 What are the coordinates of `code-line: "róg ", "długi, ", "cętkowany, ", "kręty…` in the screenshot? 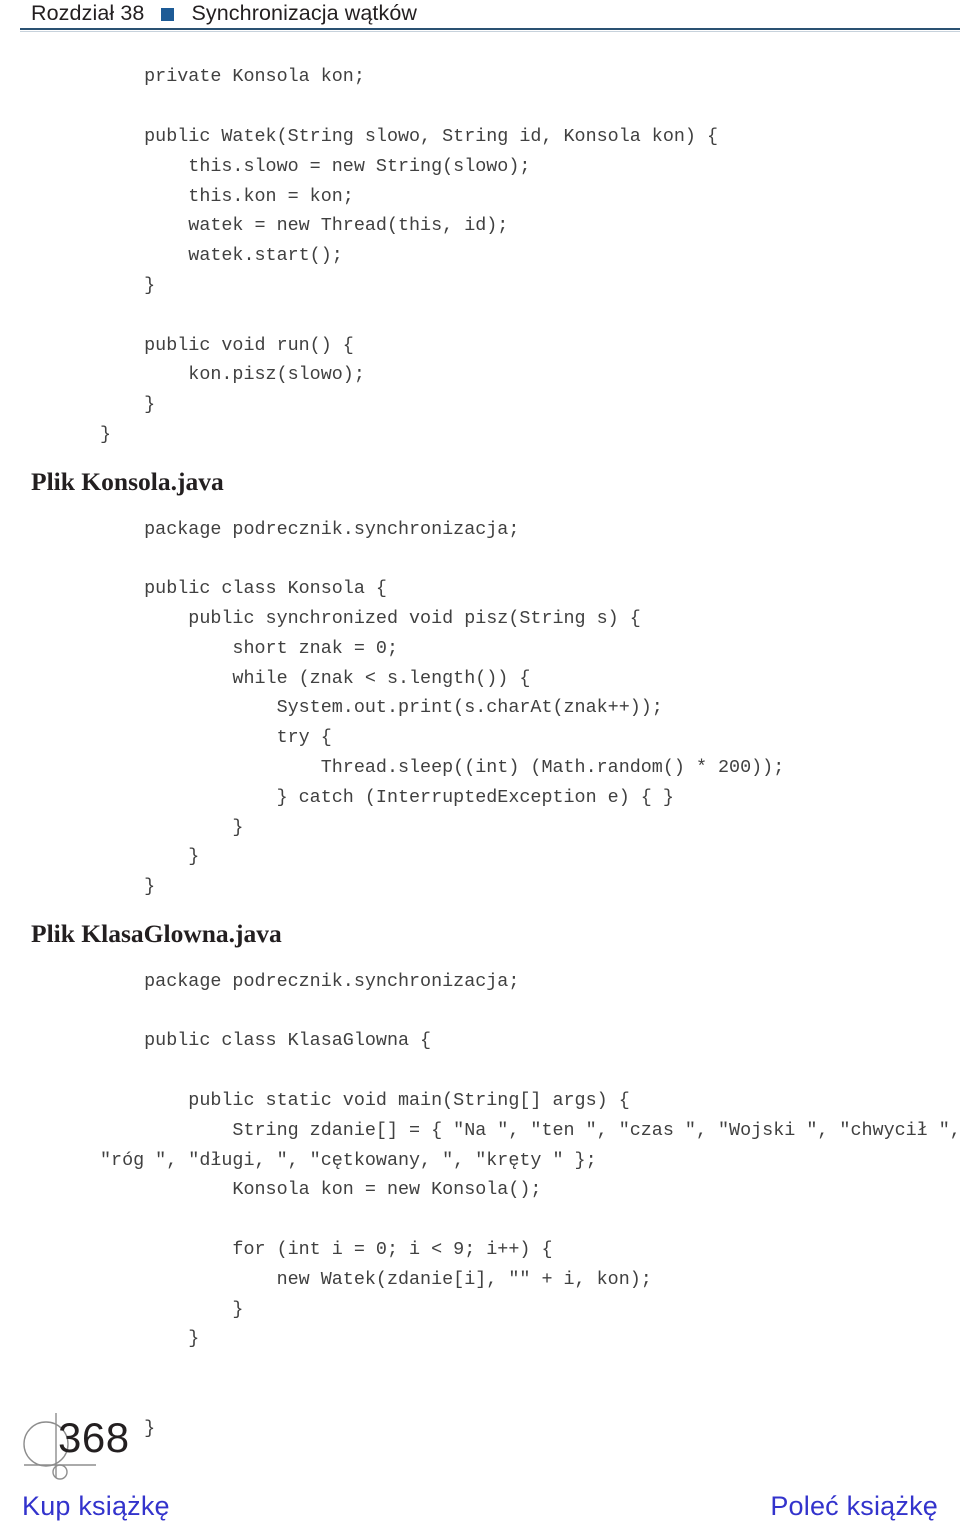 It's located at (348, 1160).